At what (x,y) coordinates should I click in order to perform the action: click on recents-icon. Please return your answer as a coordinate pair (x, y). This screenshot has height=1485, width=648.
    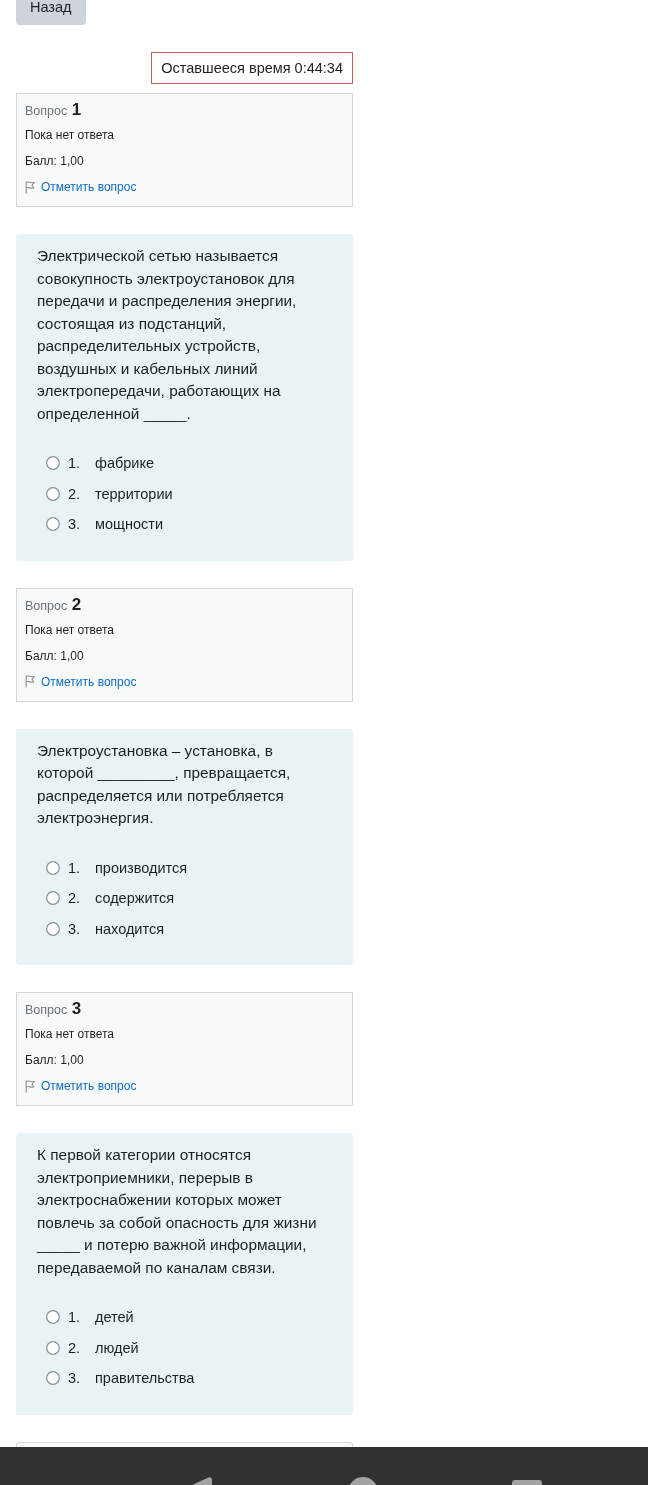
    Looking at the image, I should click on (527, 1482).